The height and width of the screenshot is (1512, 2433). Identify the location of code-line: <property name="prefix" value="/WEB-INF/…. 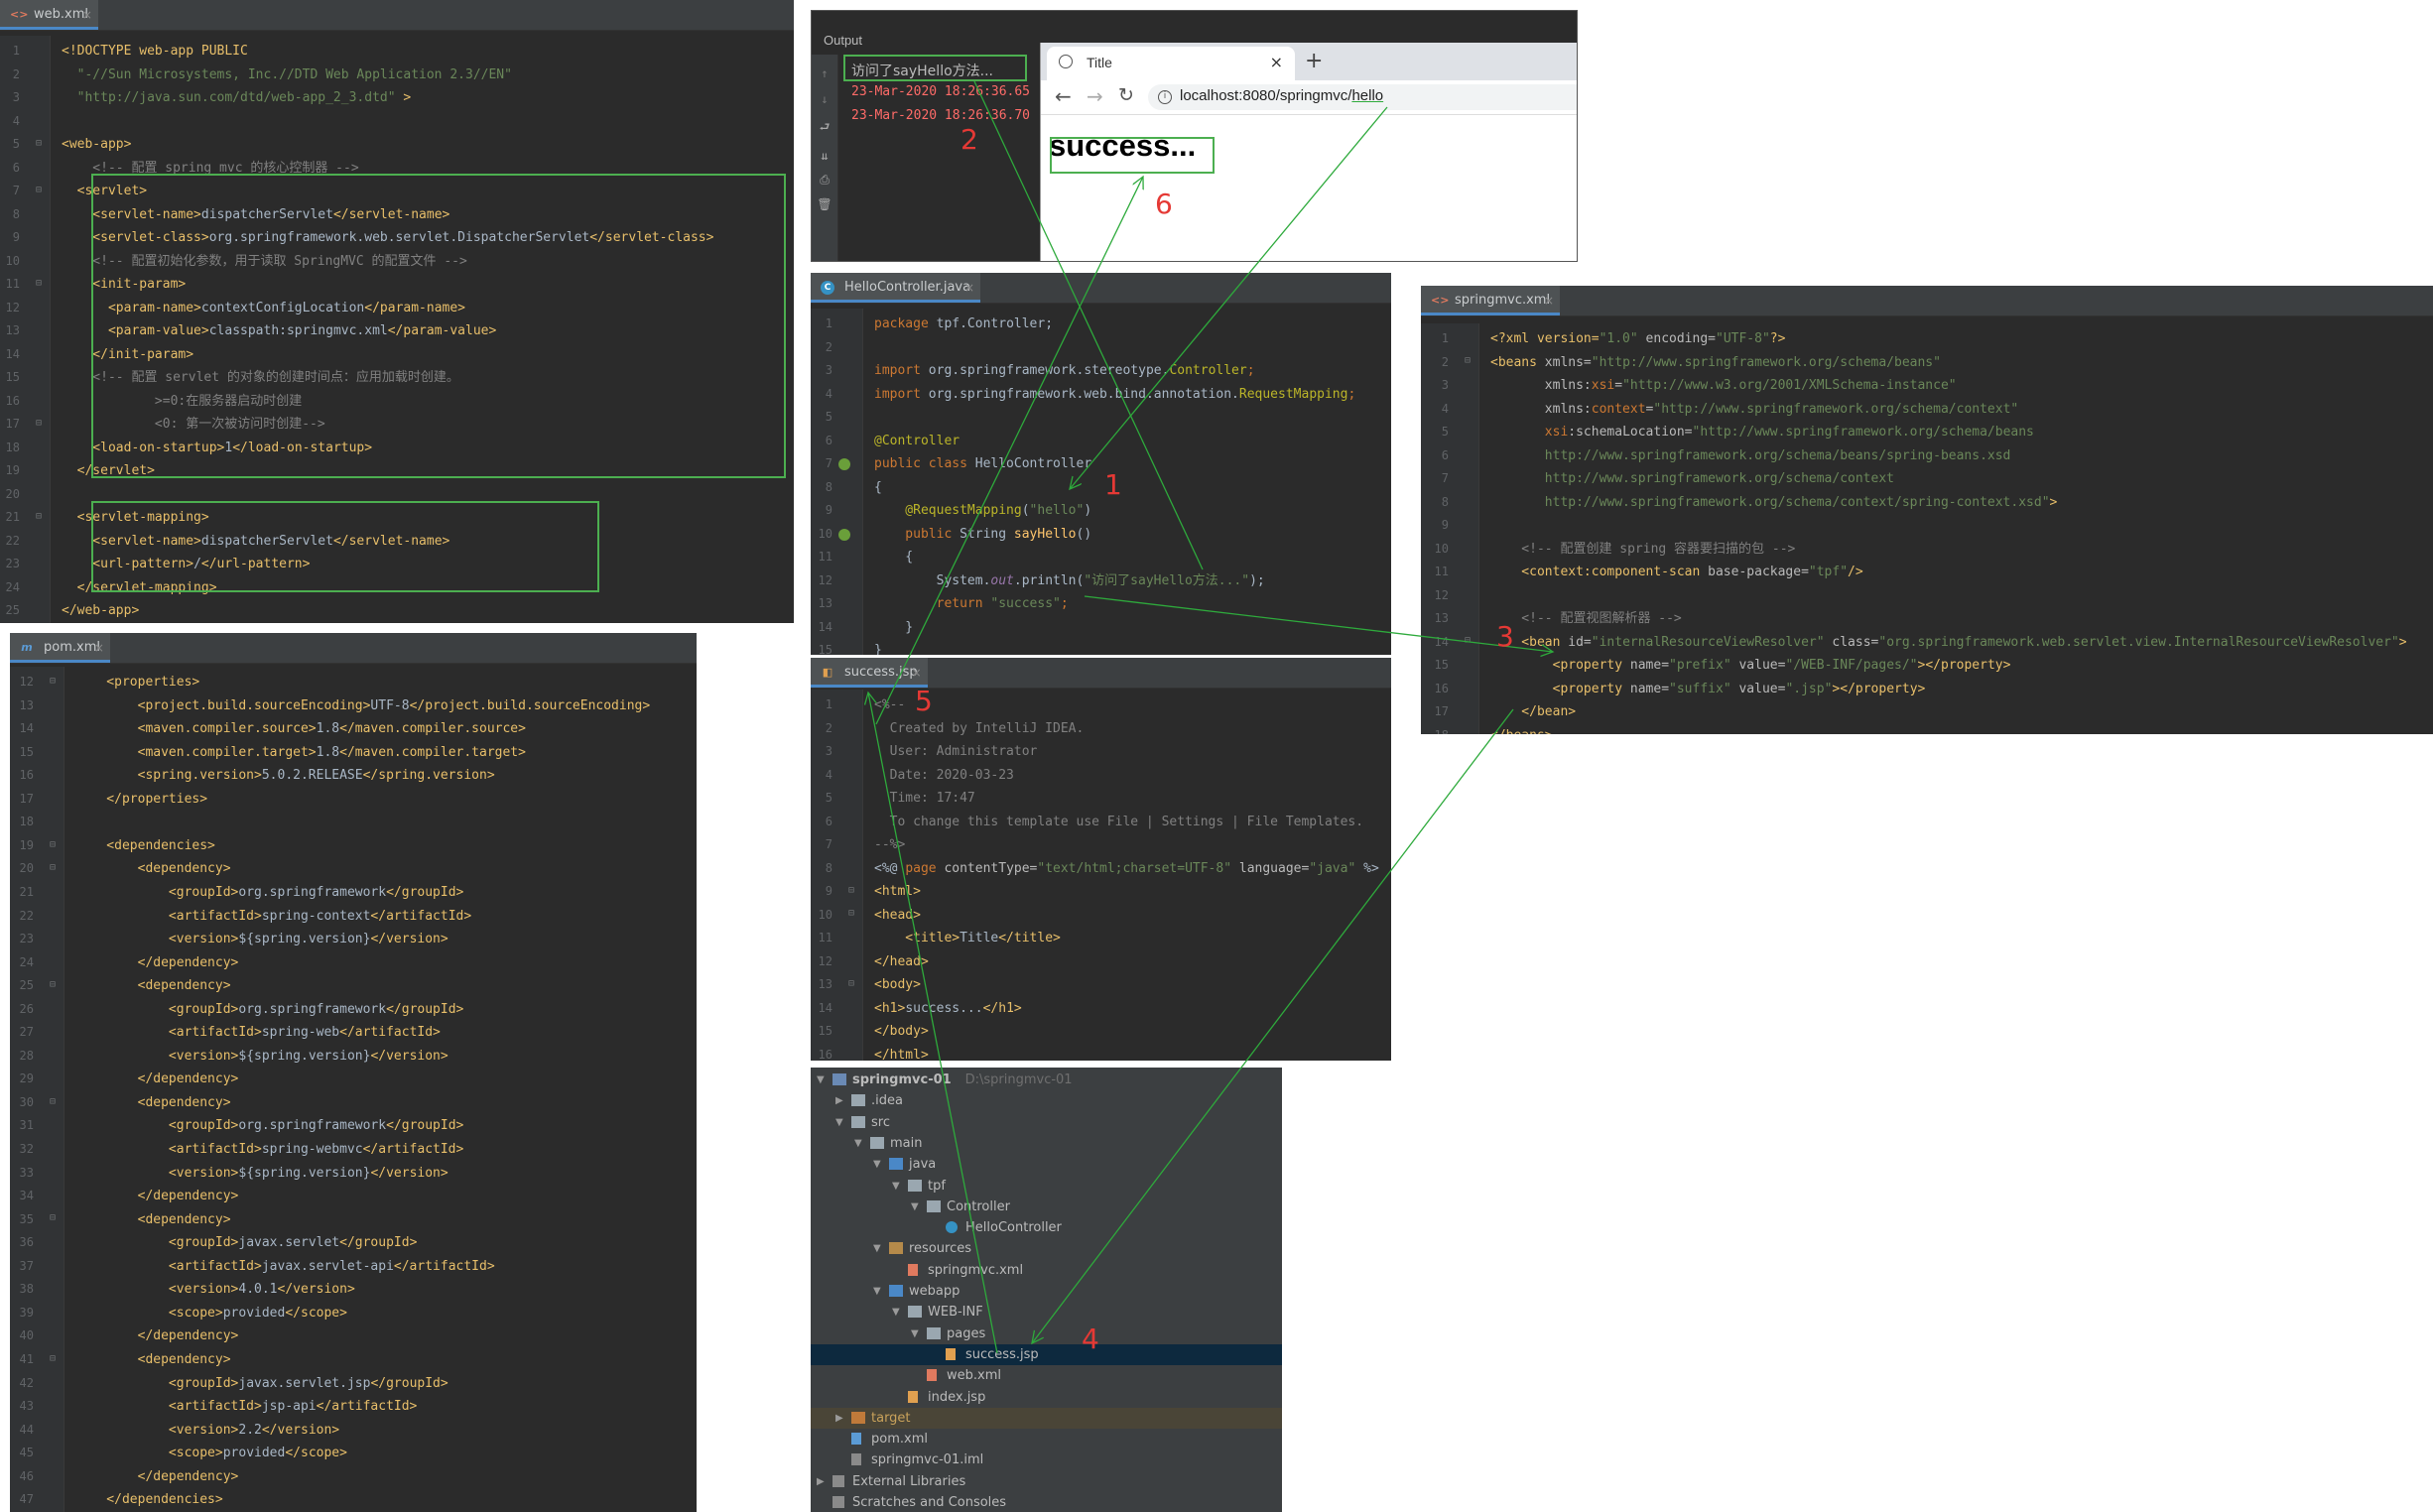
(1750, 666).